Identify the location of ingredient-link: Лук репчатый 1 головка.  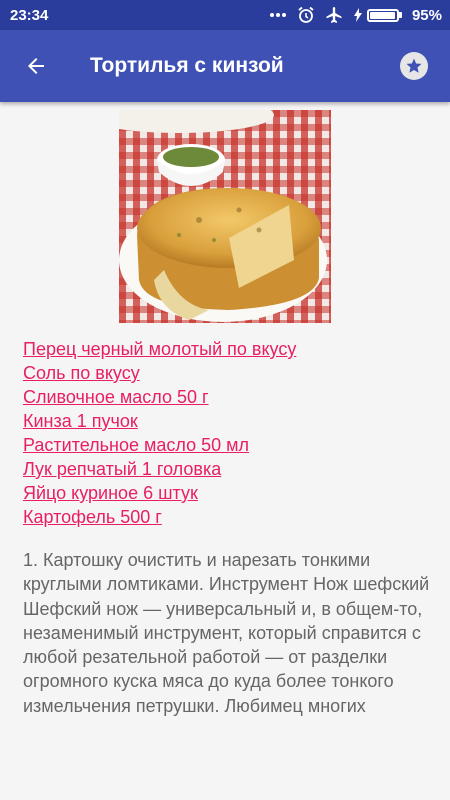
(122, 469).